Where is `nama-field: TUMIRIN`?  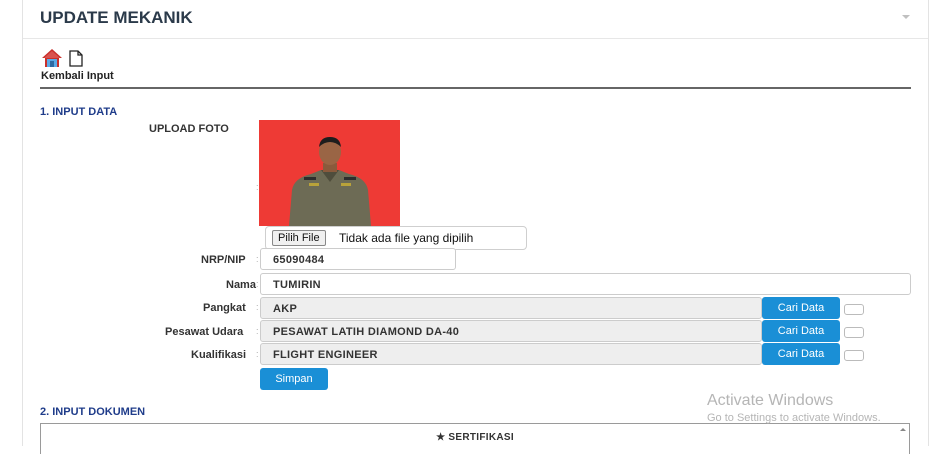
nama-field: TUMIRIN is located at coordinates (585, 284).